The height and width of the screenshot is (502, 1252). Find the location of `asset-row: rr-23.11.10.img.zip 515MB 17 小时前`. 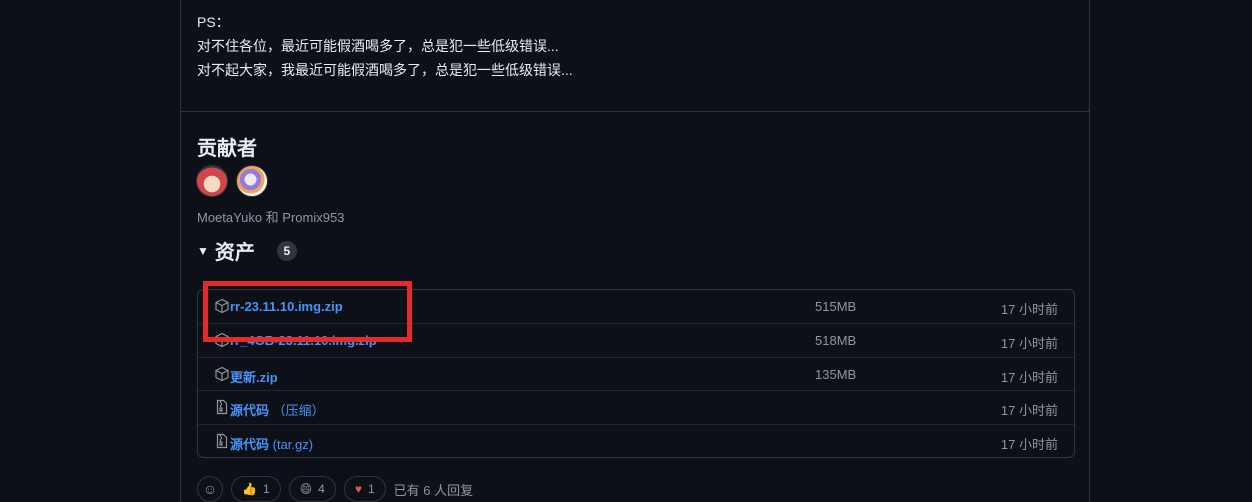

asset-row: rr-23.11.10.img.zip 515MB 17 小时前 is located at coordinates (636, 306).